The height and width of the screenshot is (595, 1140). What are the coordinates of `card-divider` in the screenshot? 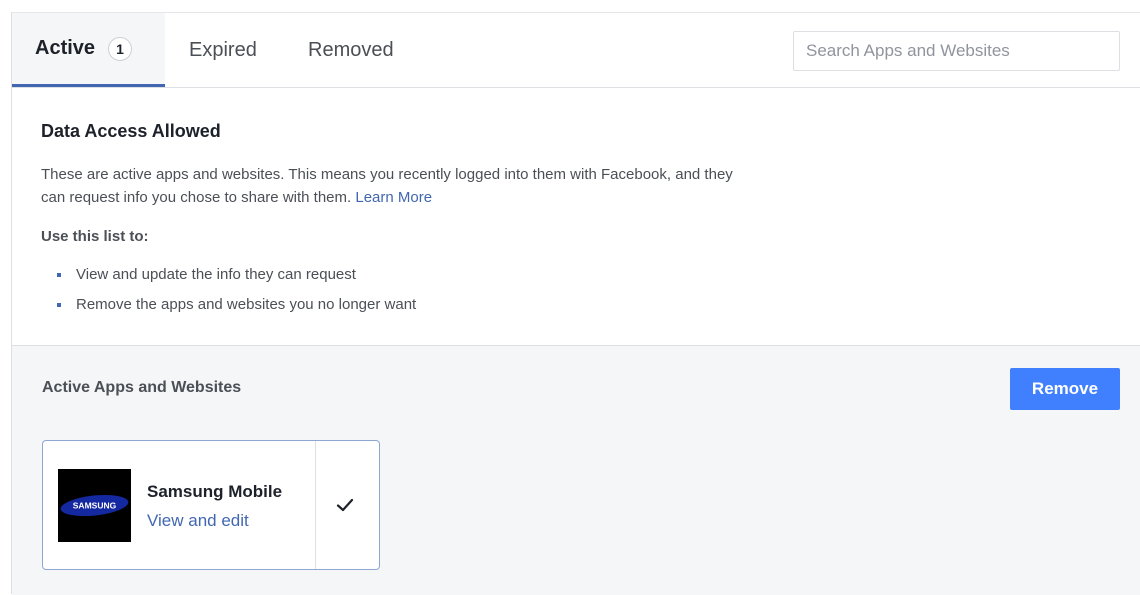 It's located at (315, 505).